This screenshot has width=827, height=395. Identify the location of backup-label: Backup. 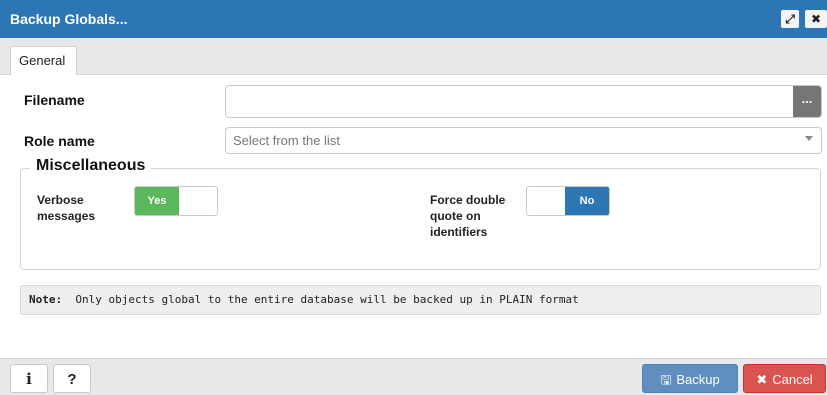
(698, 379).